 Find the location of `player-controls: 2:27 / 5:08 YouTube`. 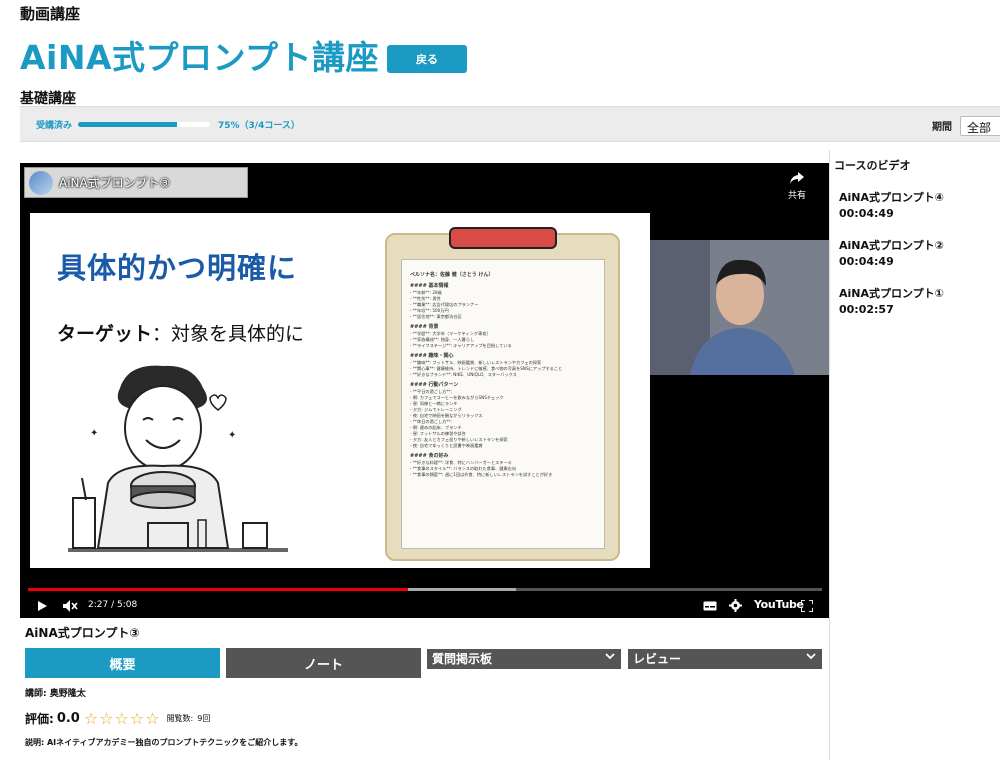

player-controls: 2:27 / 5:08 YouTube is located at coordinates (424, 606).